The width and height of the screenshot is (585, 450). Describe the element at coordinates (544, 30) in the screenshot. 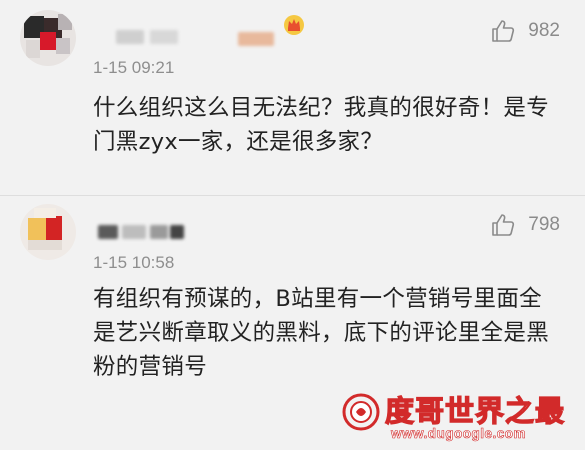

I see `like-count: 982` at that location.